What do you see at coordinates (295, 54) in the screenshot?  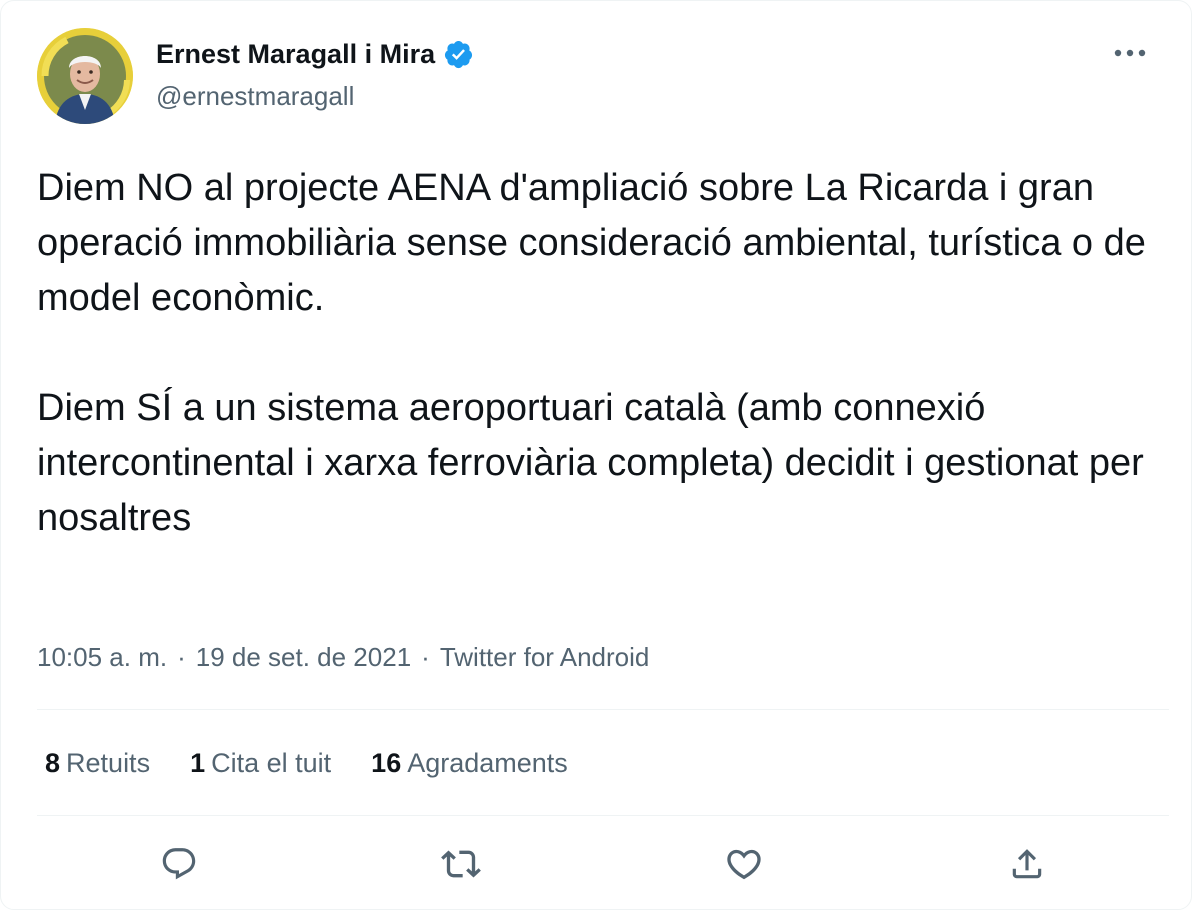 I see `display-name: Ernest Maragall i Mira` at bounding box center [295, 54].